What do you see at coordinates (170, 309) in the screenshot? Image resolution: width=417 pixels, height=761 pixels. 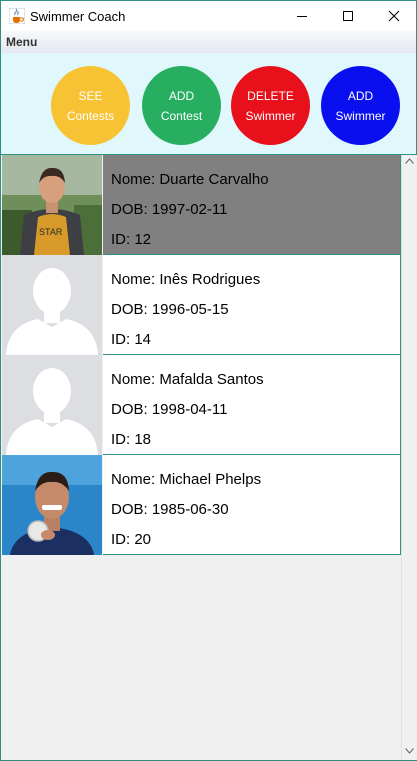 I see `swimmer-dob: DOB: 1996-05-15` at bounding box center [170, 309].